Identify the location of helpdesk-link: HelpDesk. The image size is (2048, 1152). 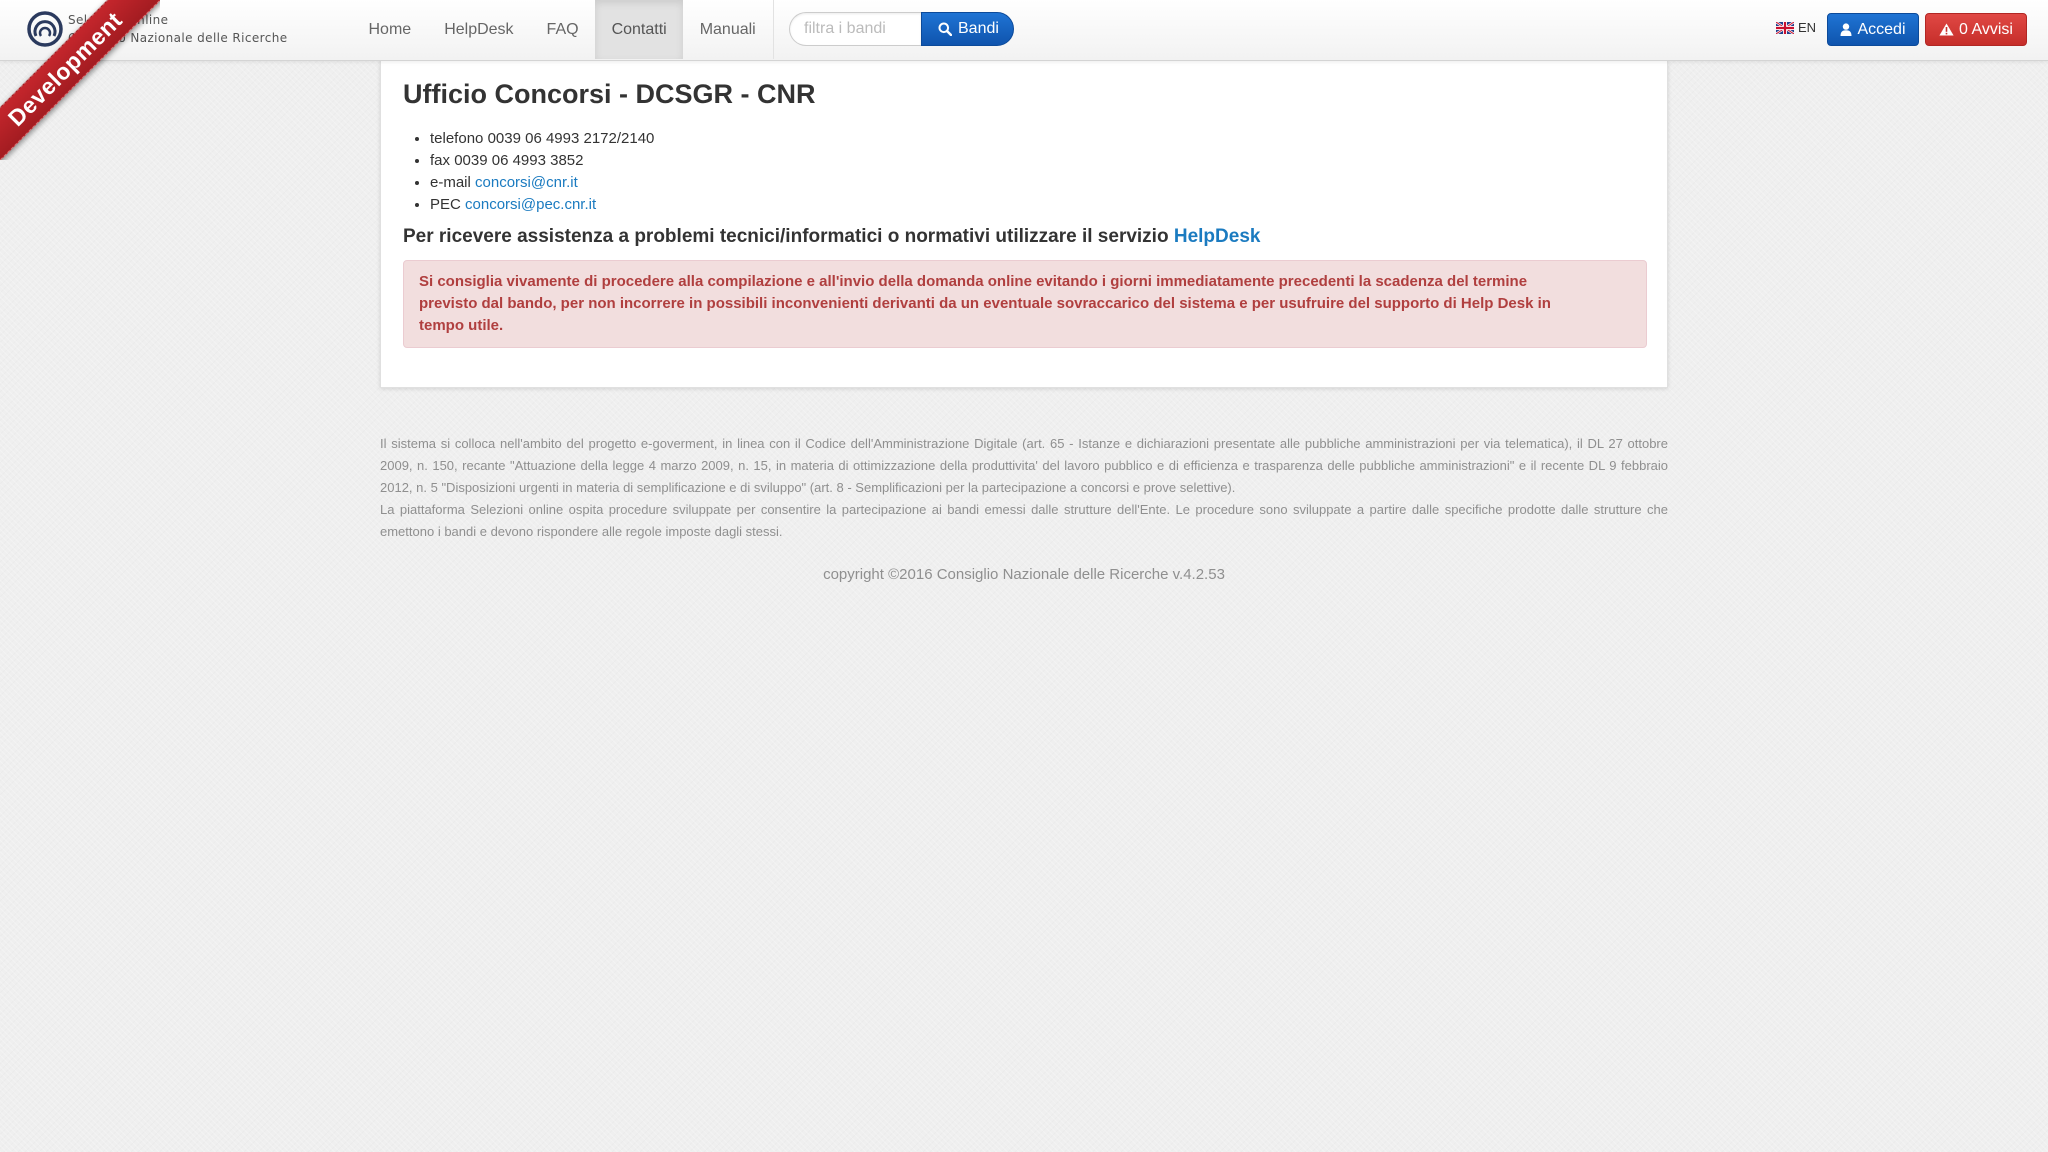
(1217, 236).